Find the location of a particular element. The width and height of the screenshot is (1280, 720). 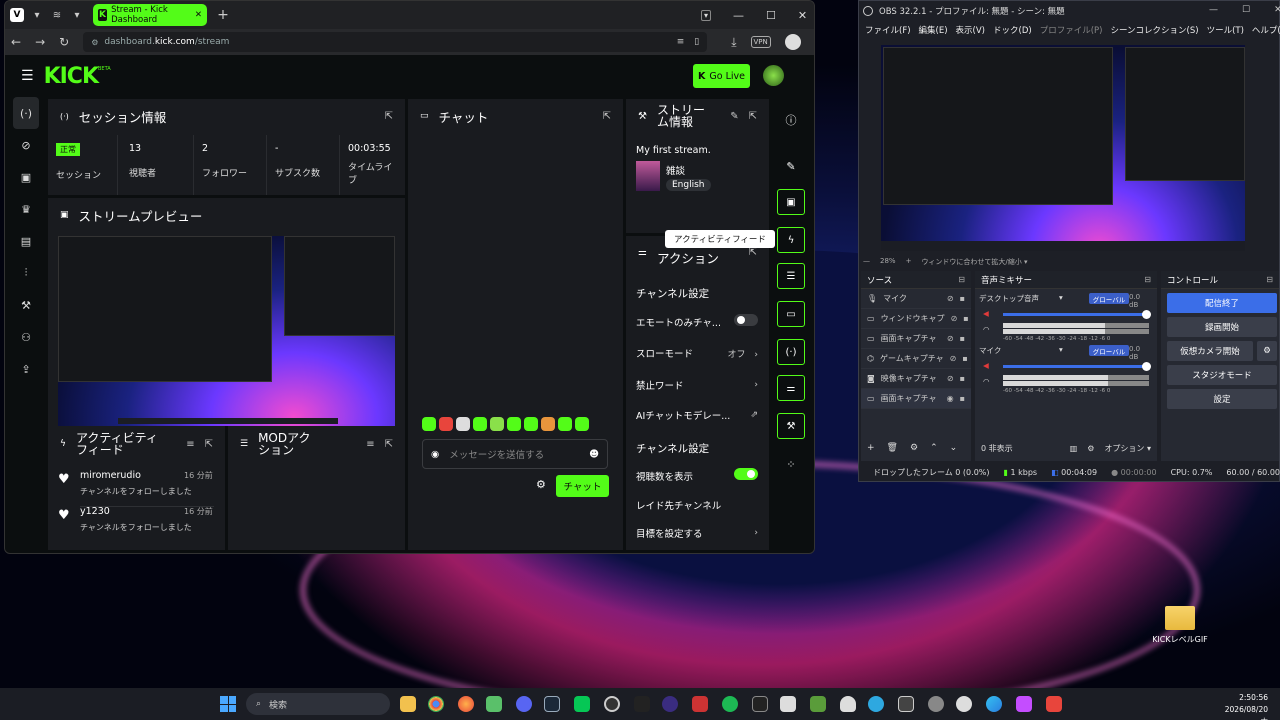

close-tab-icon: ✕ is located at coordinates (198, 15).